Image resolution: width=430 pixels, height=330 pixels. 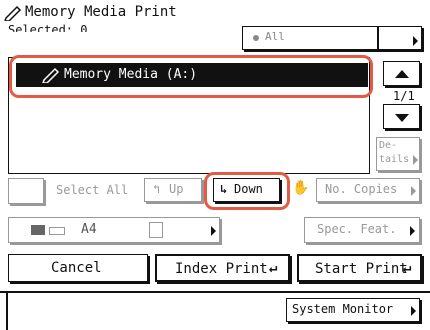 I want to click on paper-orientation-icon, so click(x=57, y=231).